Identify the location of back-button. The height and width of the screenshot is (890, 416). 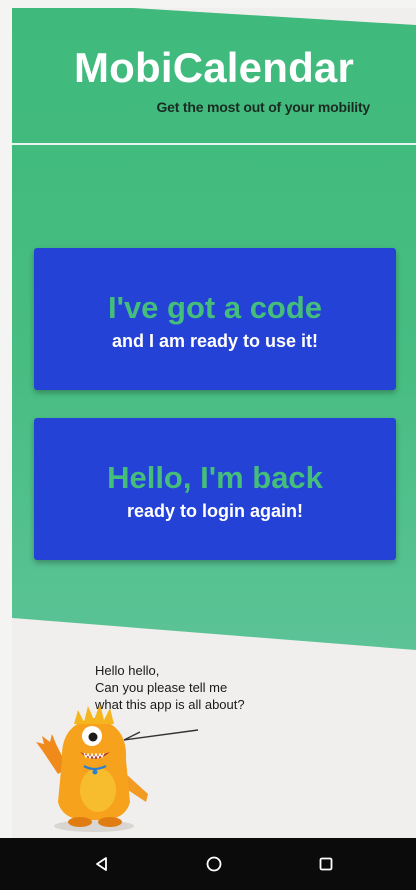
(102, 864).